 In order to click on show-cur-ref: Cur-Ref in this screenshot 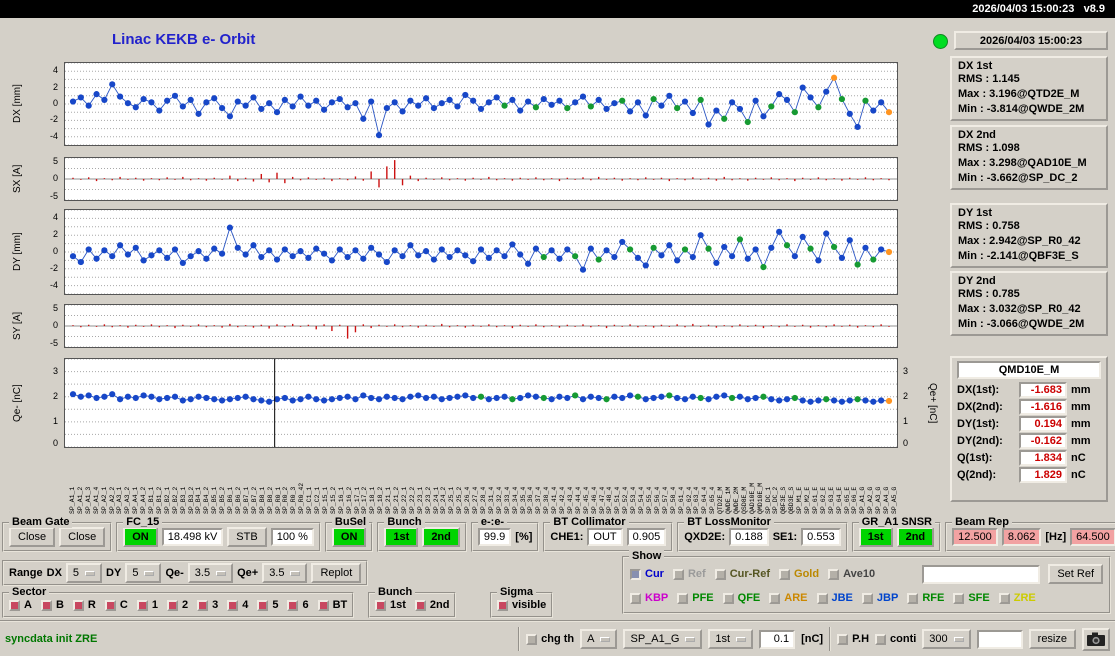, I will do `click(742, 574)`.